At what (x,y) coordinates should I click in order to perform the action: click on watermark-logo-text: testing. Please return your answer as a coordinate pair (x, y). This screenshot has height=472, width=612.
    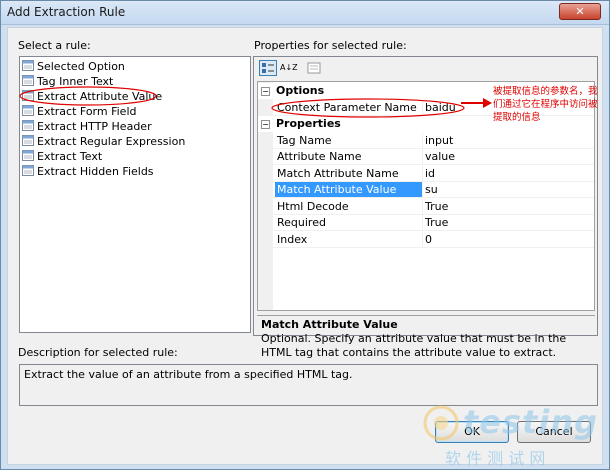
    Looking at the image, I should click on (530, 422).